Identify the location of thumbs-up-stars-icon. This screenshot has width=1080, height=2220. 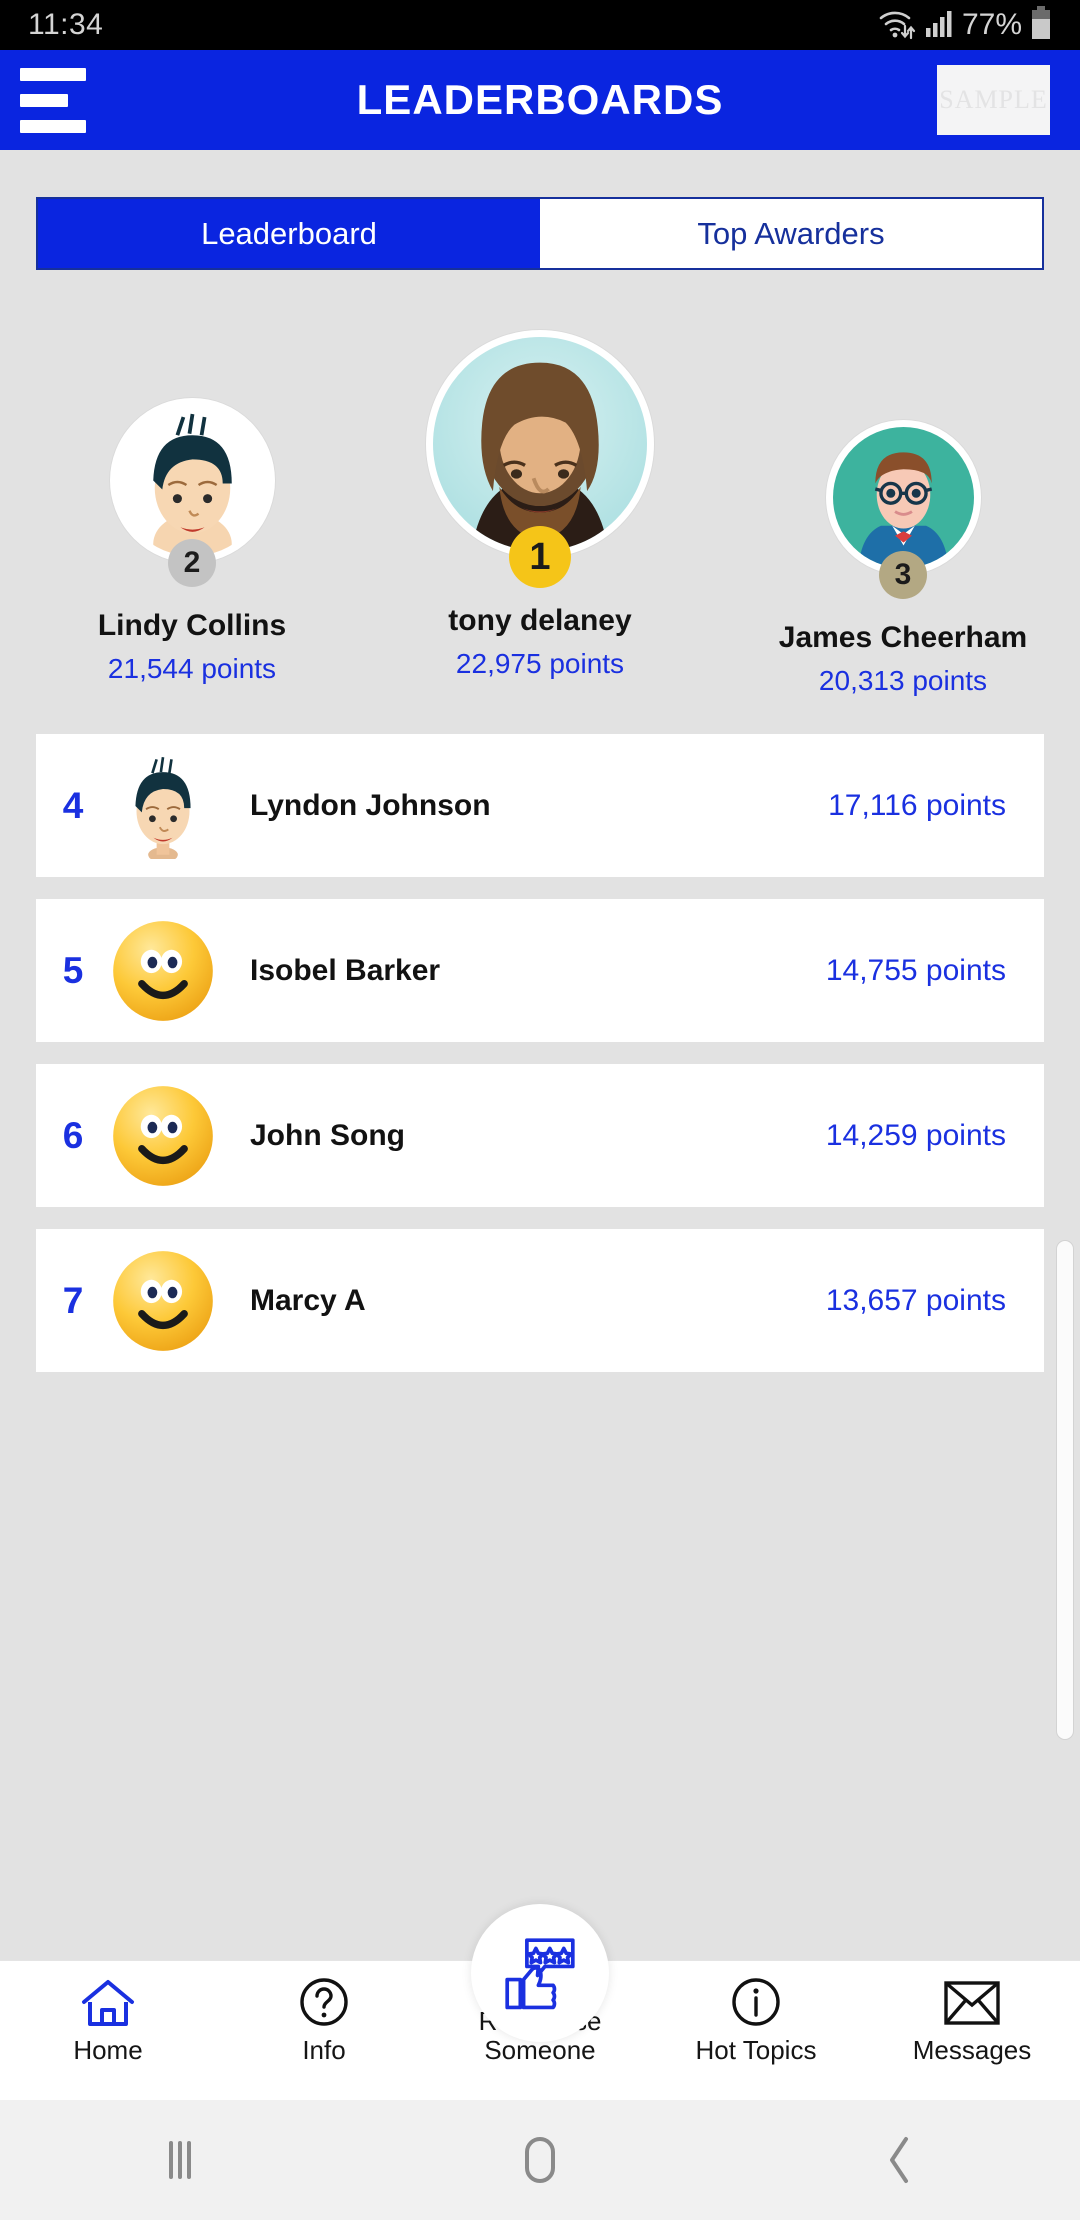
(540, 1974).